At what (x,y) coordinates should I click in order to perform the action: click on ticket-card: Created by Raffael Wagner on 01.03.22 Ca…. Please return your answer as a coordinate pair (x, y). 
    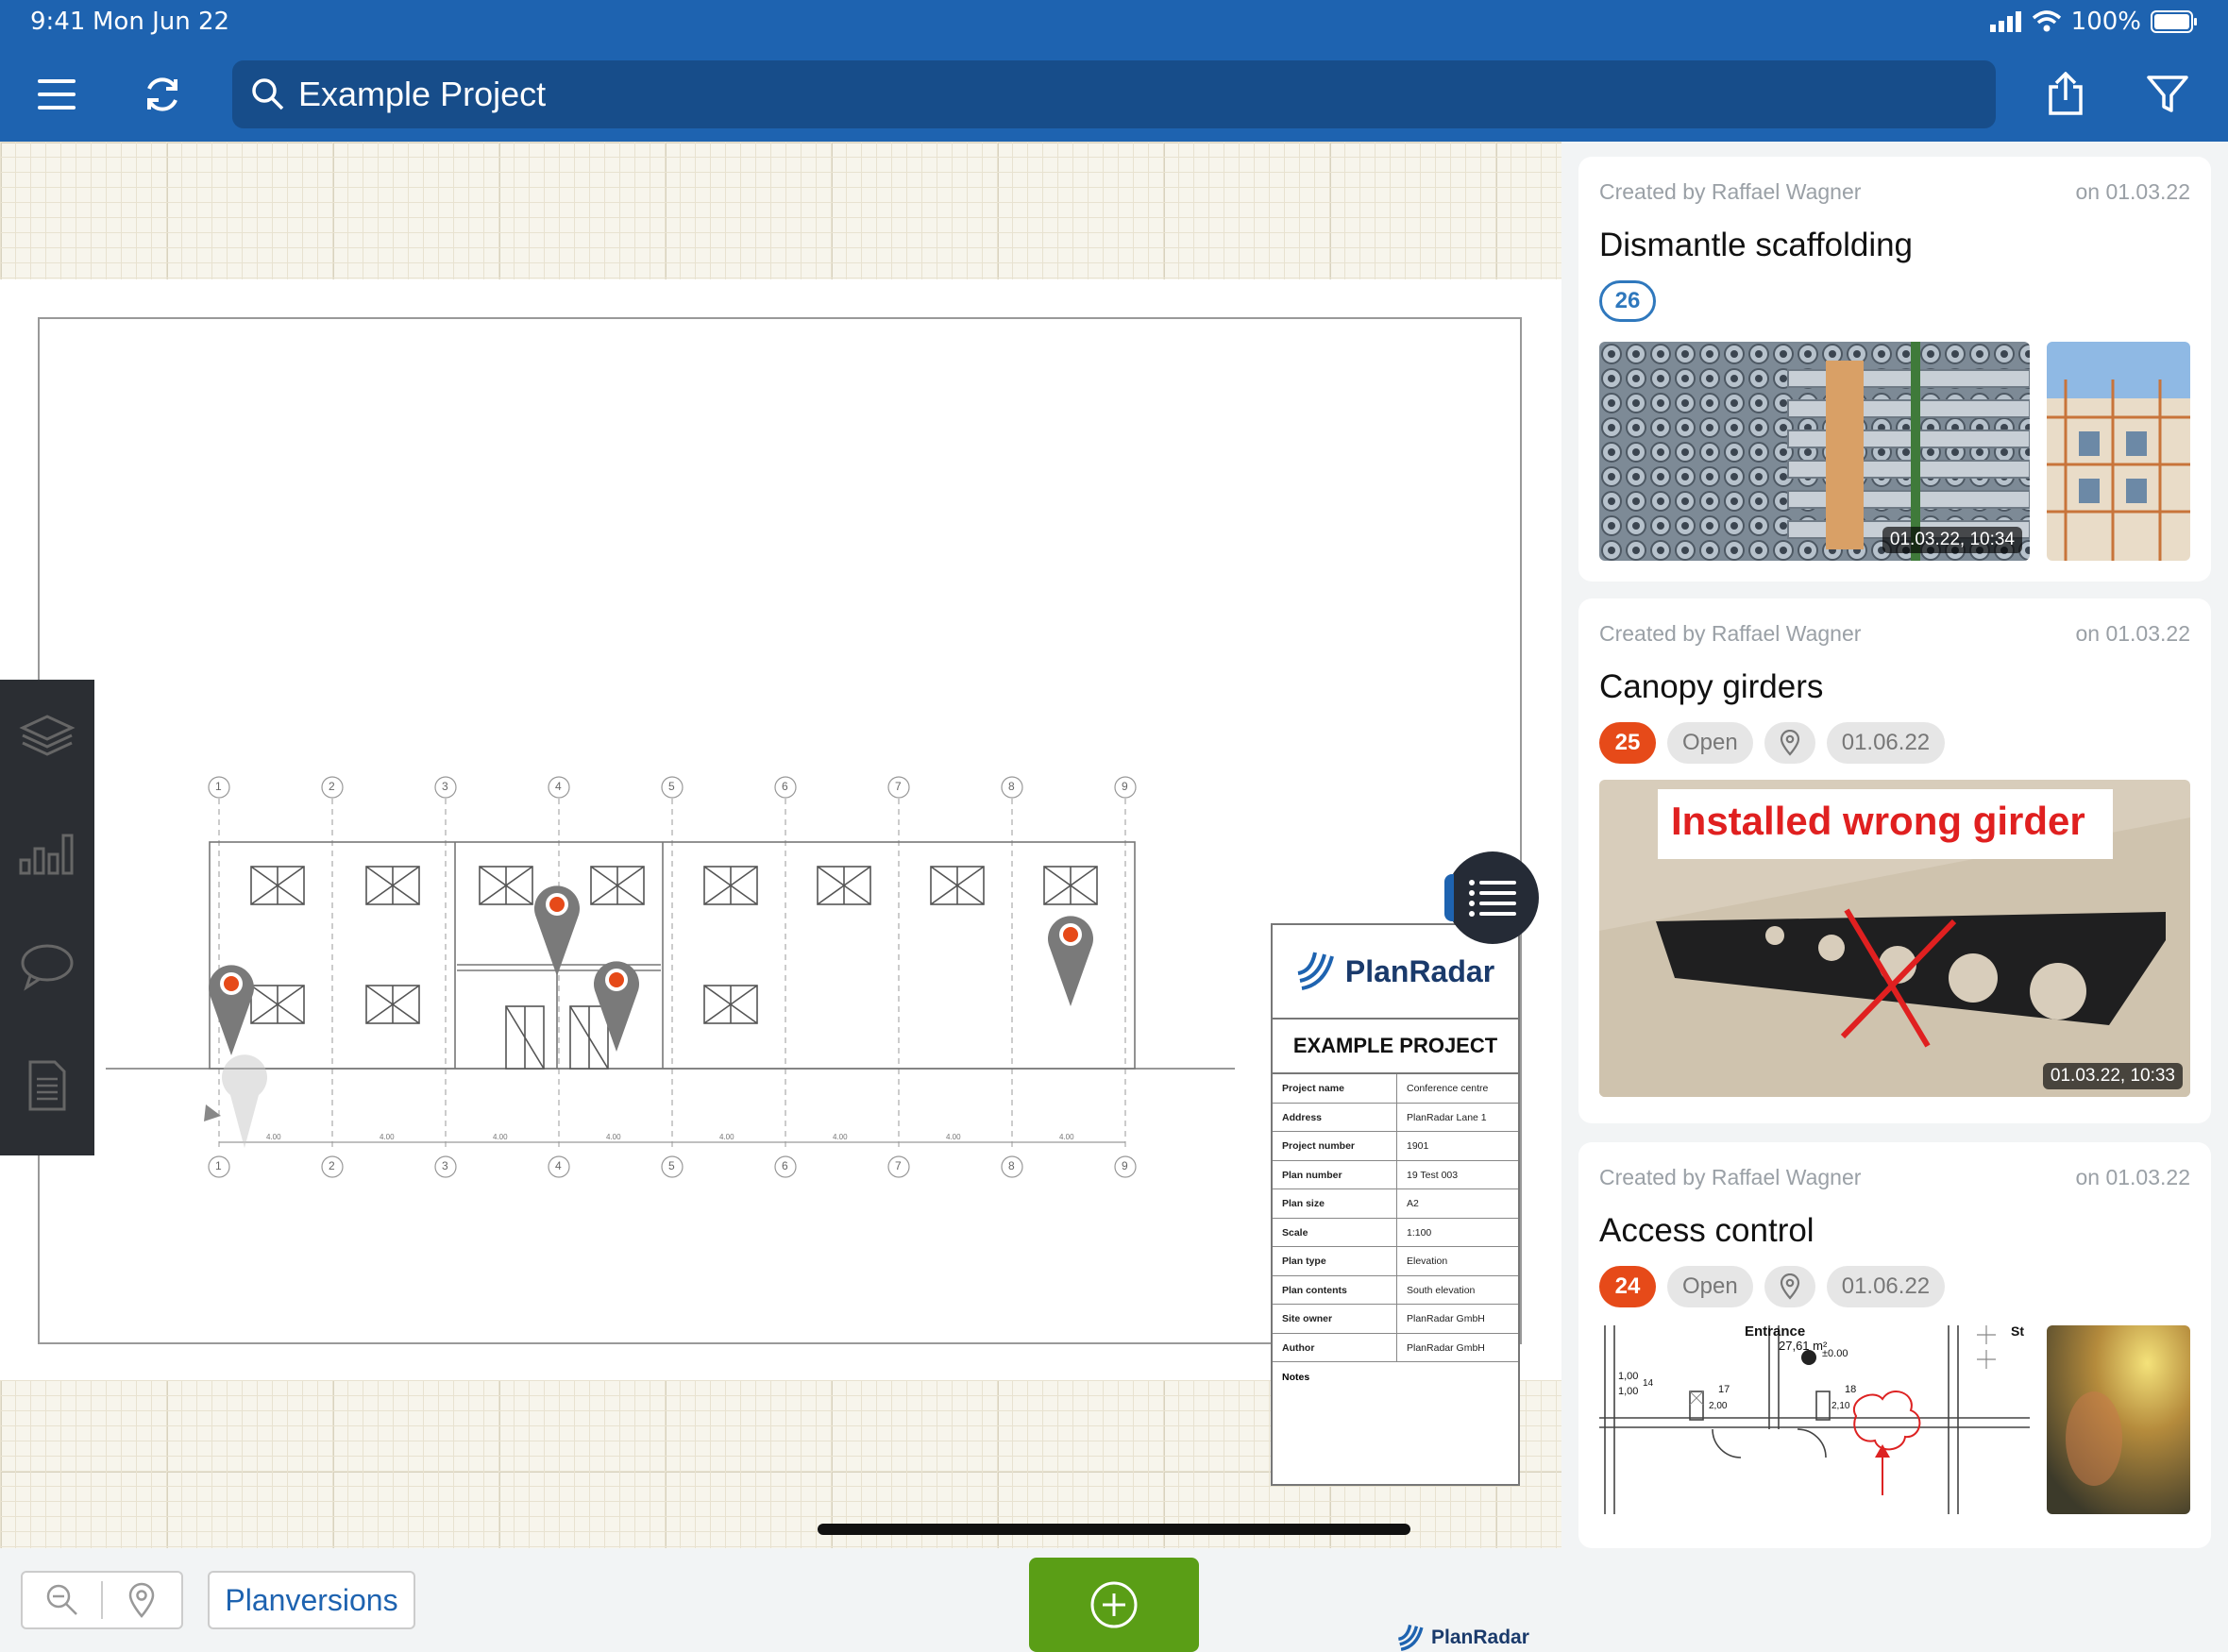
    Looking at the image, I should click on (1894, 860).